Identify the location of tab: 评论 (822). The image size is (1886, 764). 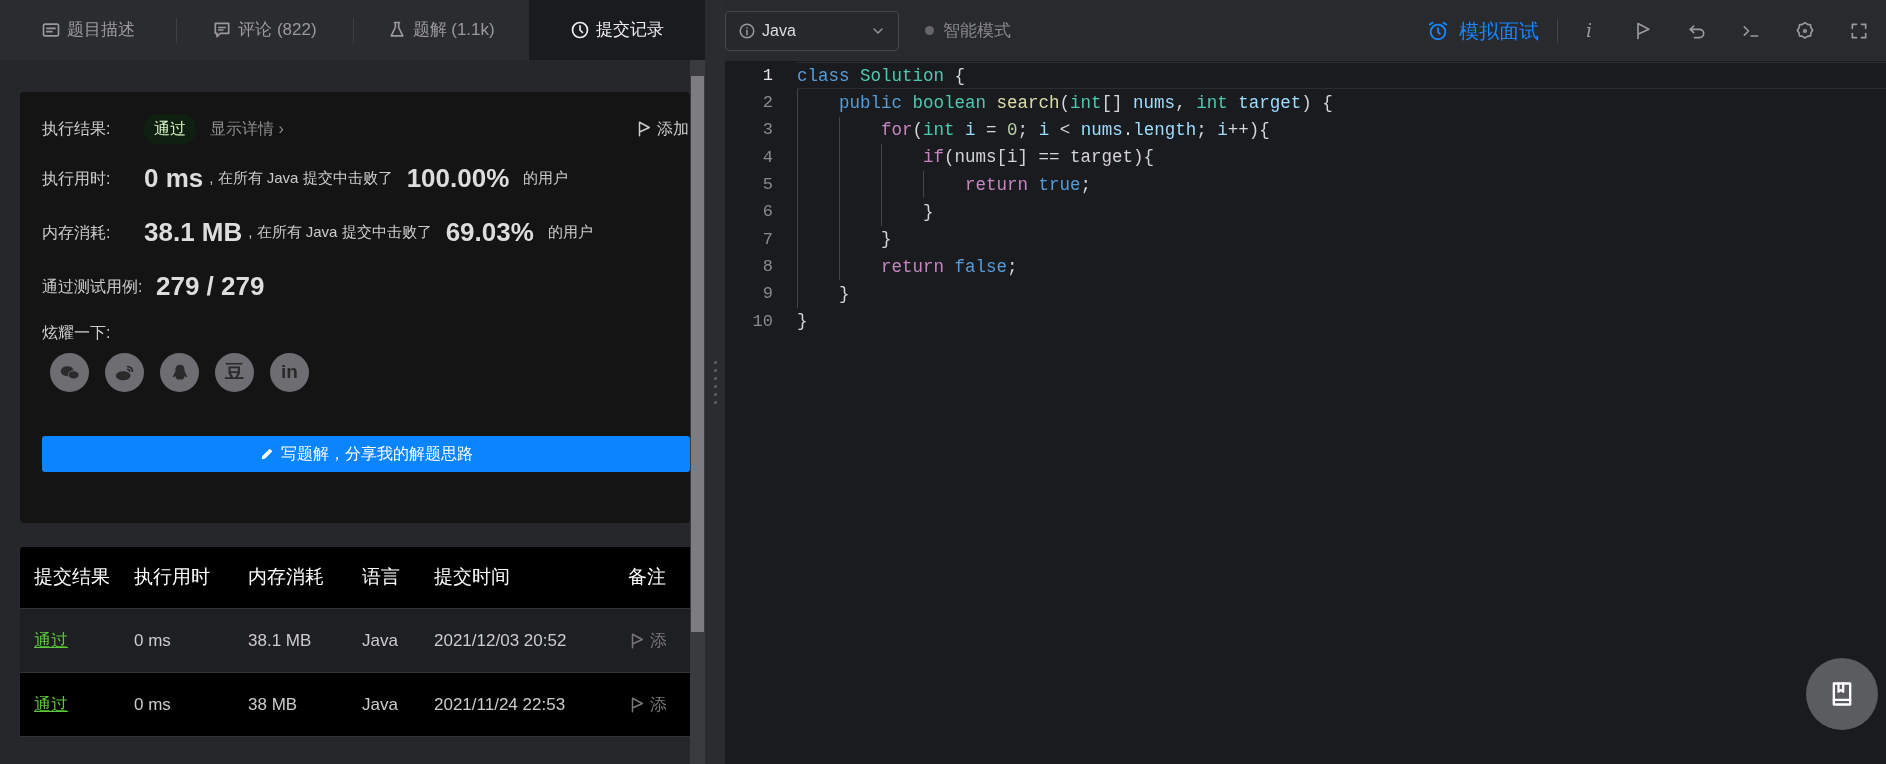
(264, 30).